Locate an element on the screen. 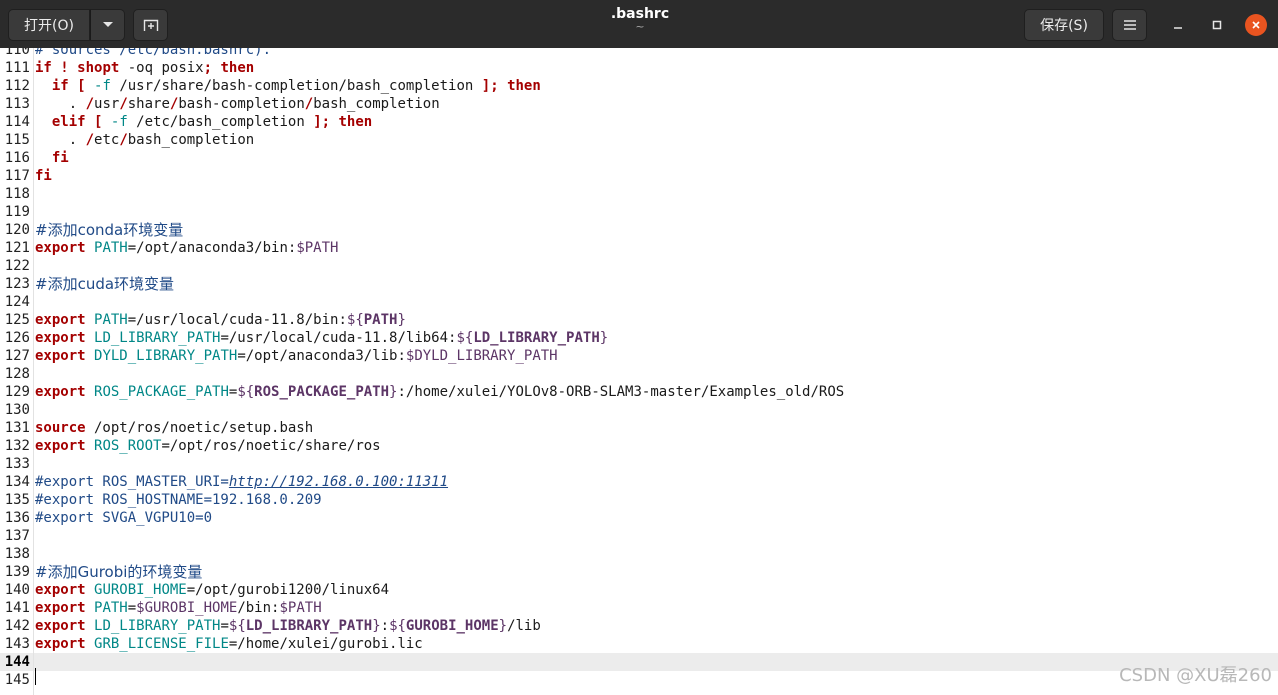 Image resolution: width=1278 pixels, height=695 pixels. line-number: 113 is located at coordinates (17, 104).